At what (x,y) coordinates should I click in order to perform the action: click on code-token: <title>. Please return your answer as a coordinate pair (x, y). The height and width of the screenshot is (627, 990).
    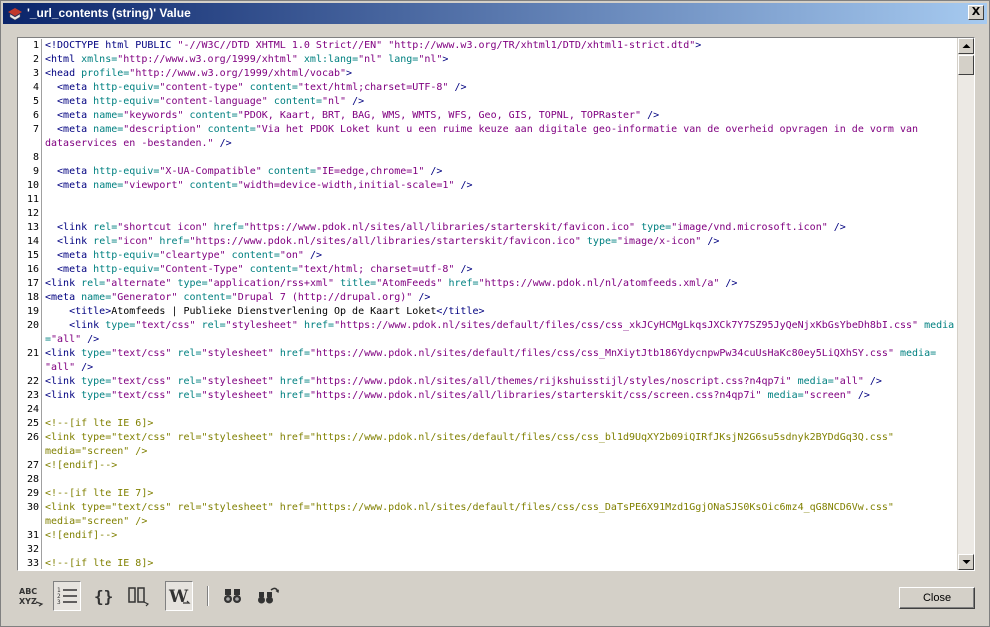
    Looking at the image, I should click on (78, 311).